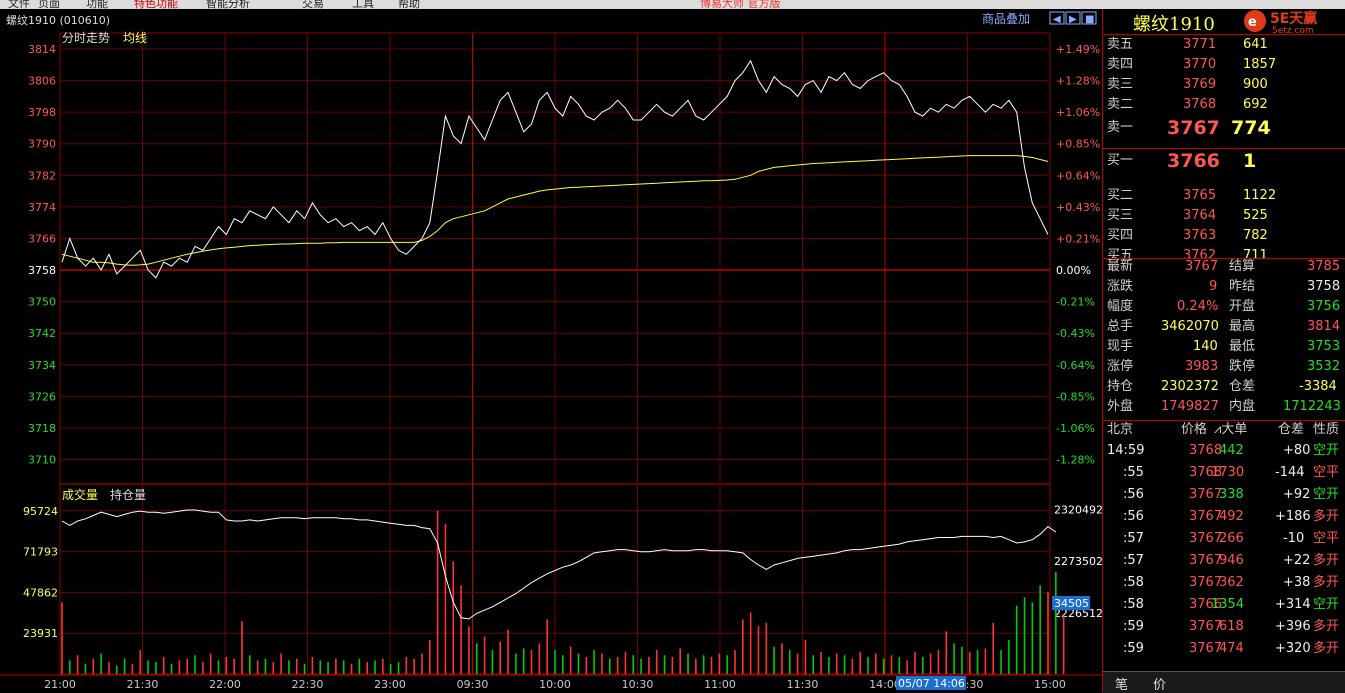  Describe the element at coordinates (156, 4) in the screenshot. I see `menu-item: 特色功能` at that location.